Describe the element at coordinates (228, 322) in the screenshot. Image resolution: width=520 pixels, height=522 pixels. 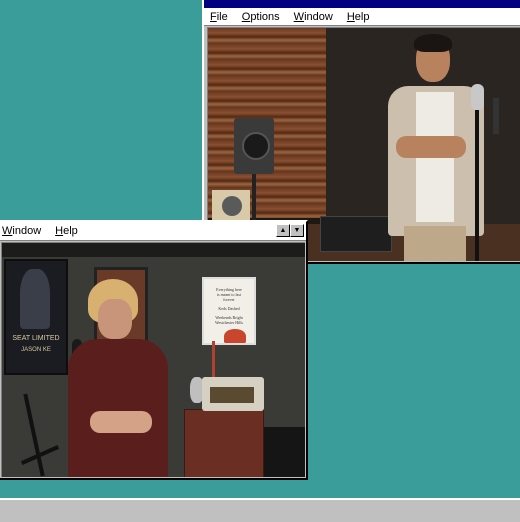
I see `quote-line-6: Westchester Hills` at that location.